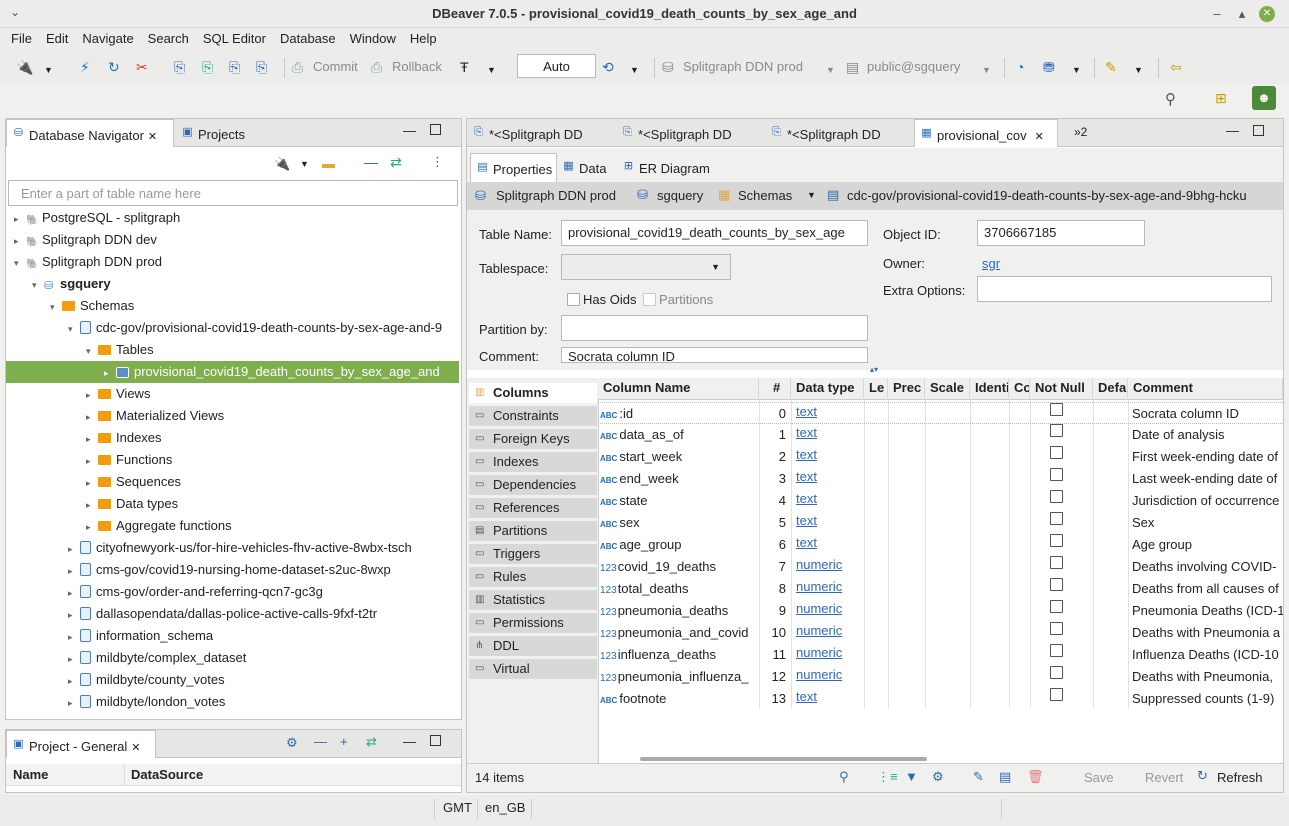  I want to click on column-header: Le, so click(876, 389).